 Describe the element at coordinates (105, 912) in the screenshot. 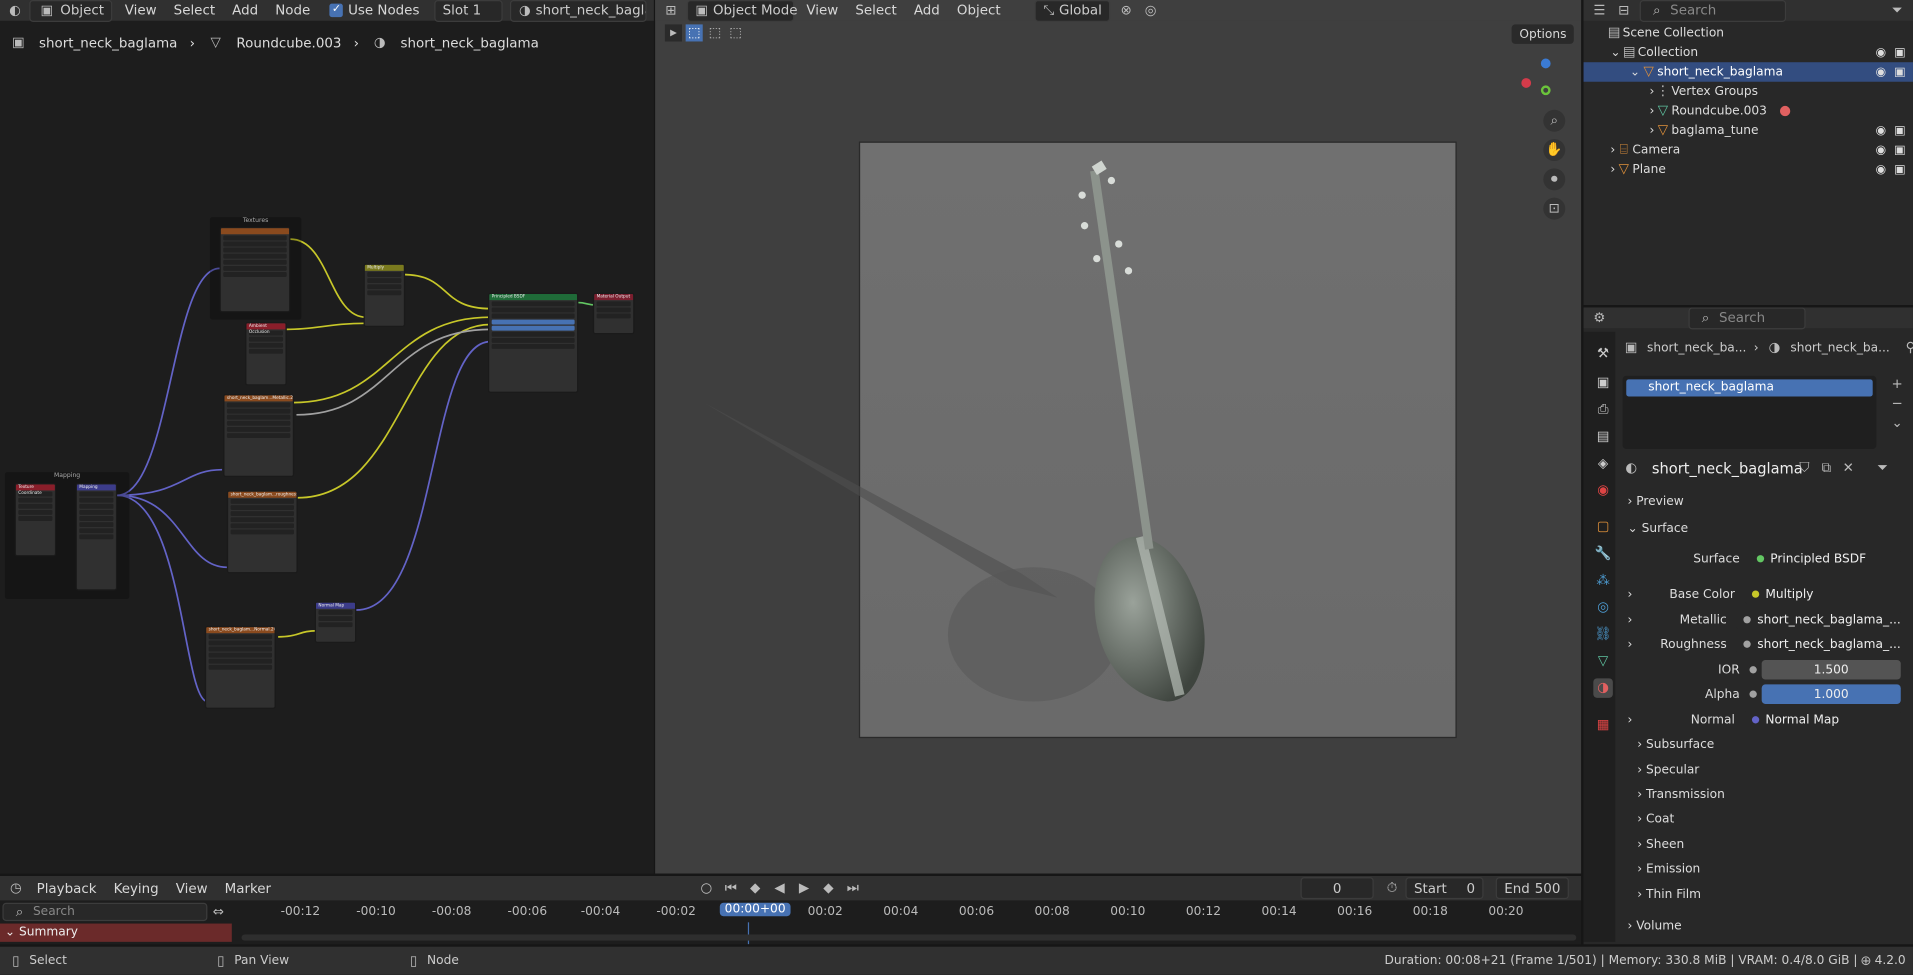

I see `timeline-search: ⌕ Search` at that location.